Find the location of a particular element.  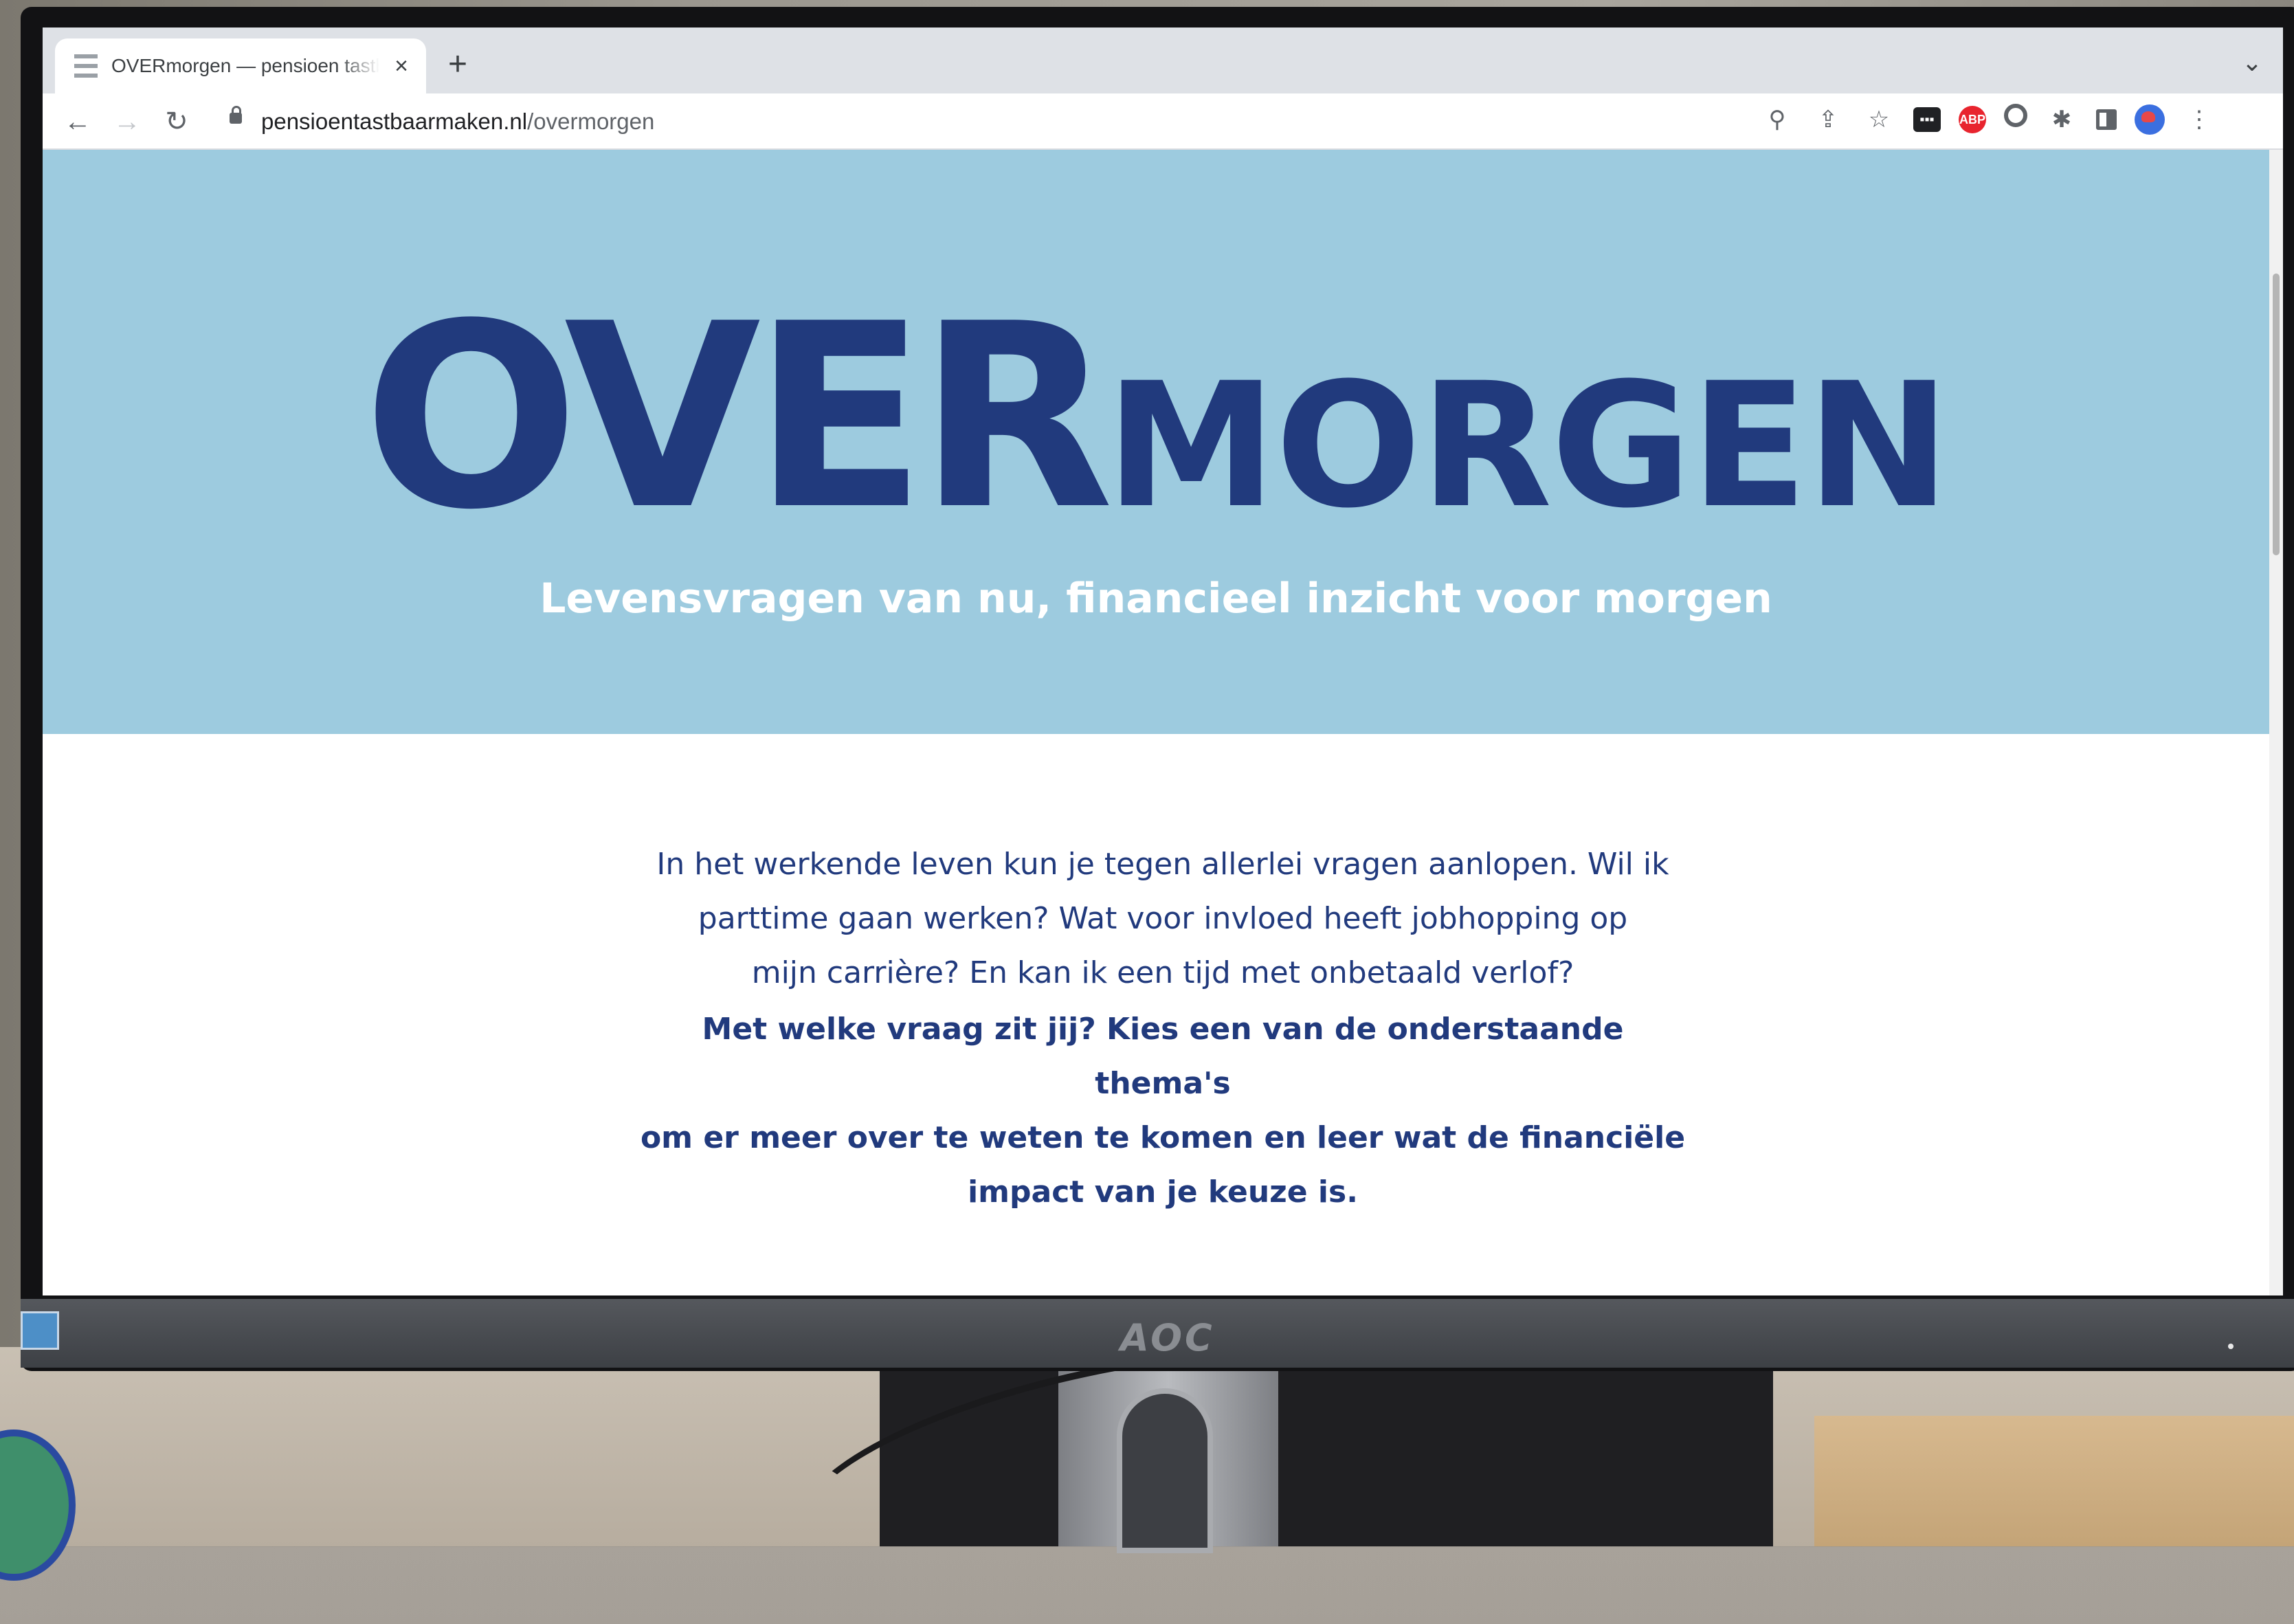

logo-over: OVER is located at coordinates (738, 418).